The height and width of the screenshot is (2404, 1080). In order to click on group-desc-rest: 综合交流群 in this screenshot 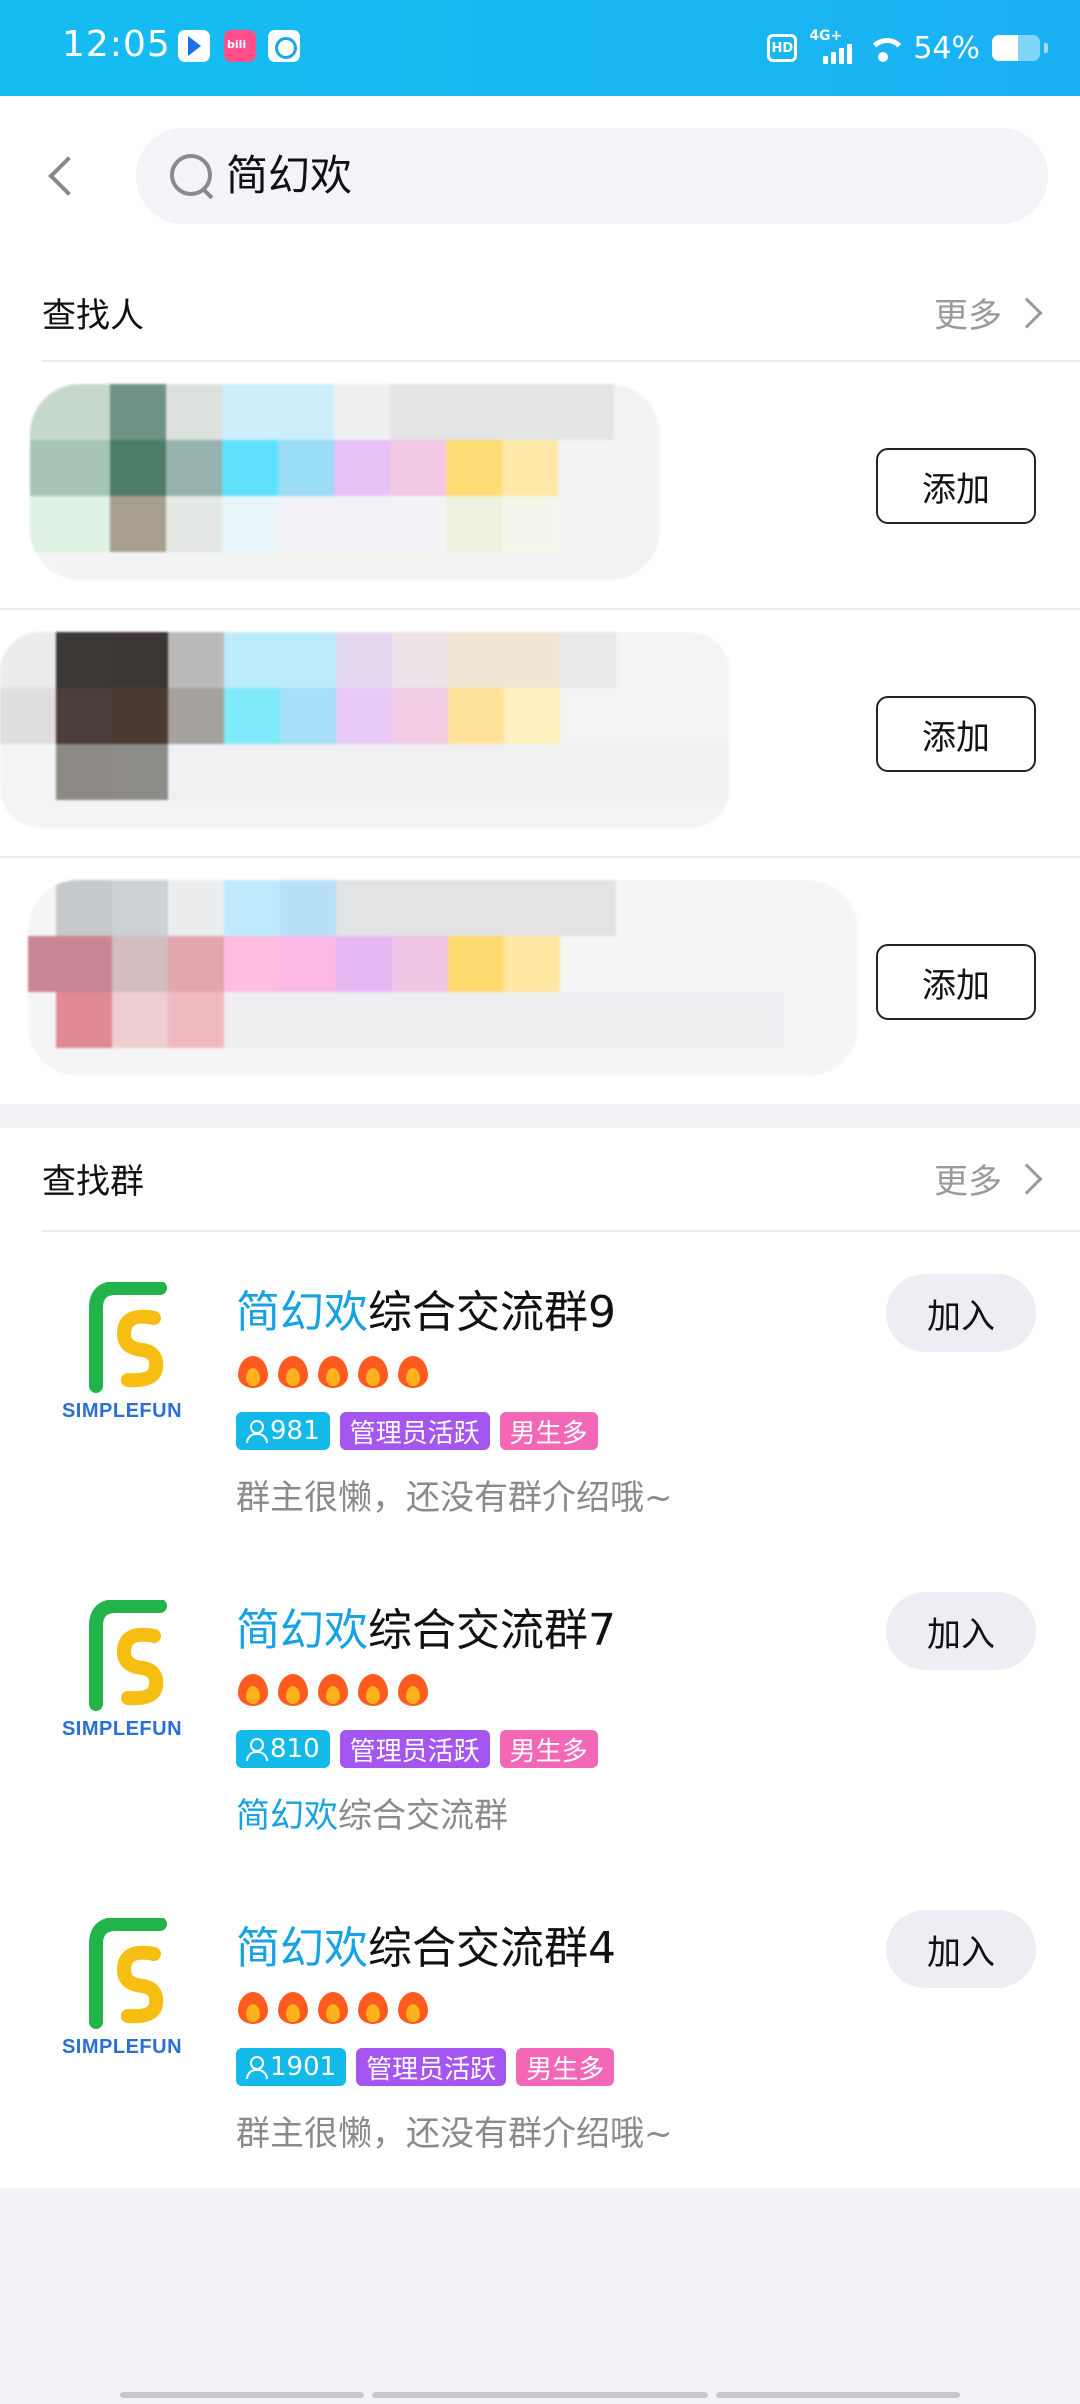, I will do `click(423, 1816)`.